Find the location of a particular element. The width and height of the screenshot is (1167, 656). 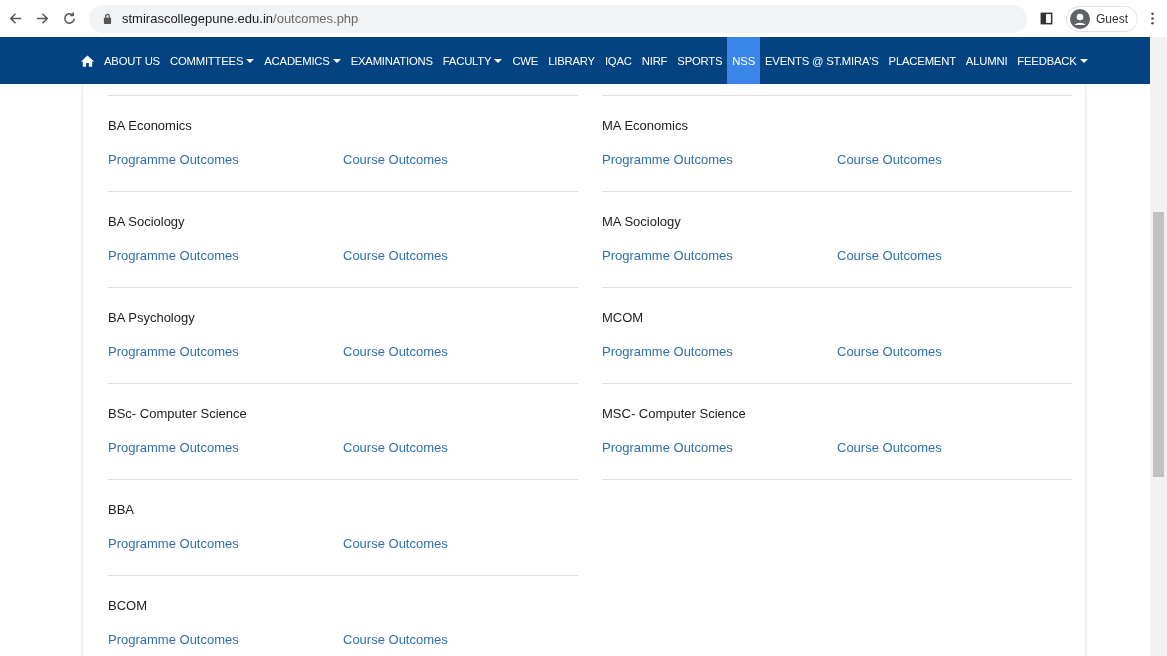

home-icon is located at coordinates (87, 60).